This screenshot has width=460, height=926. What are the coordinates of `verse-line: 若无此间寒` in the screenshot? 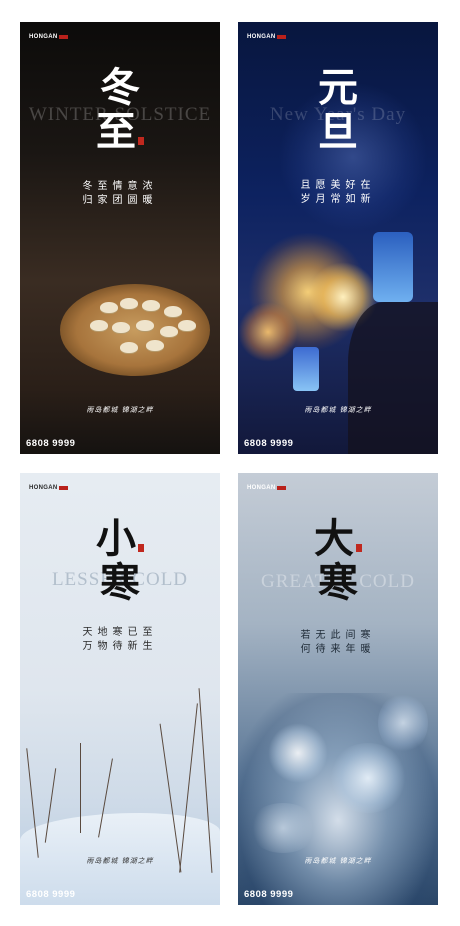 It's located at (338, 635).